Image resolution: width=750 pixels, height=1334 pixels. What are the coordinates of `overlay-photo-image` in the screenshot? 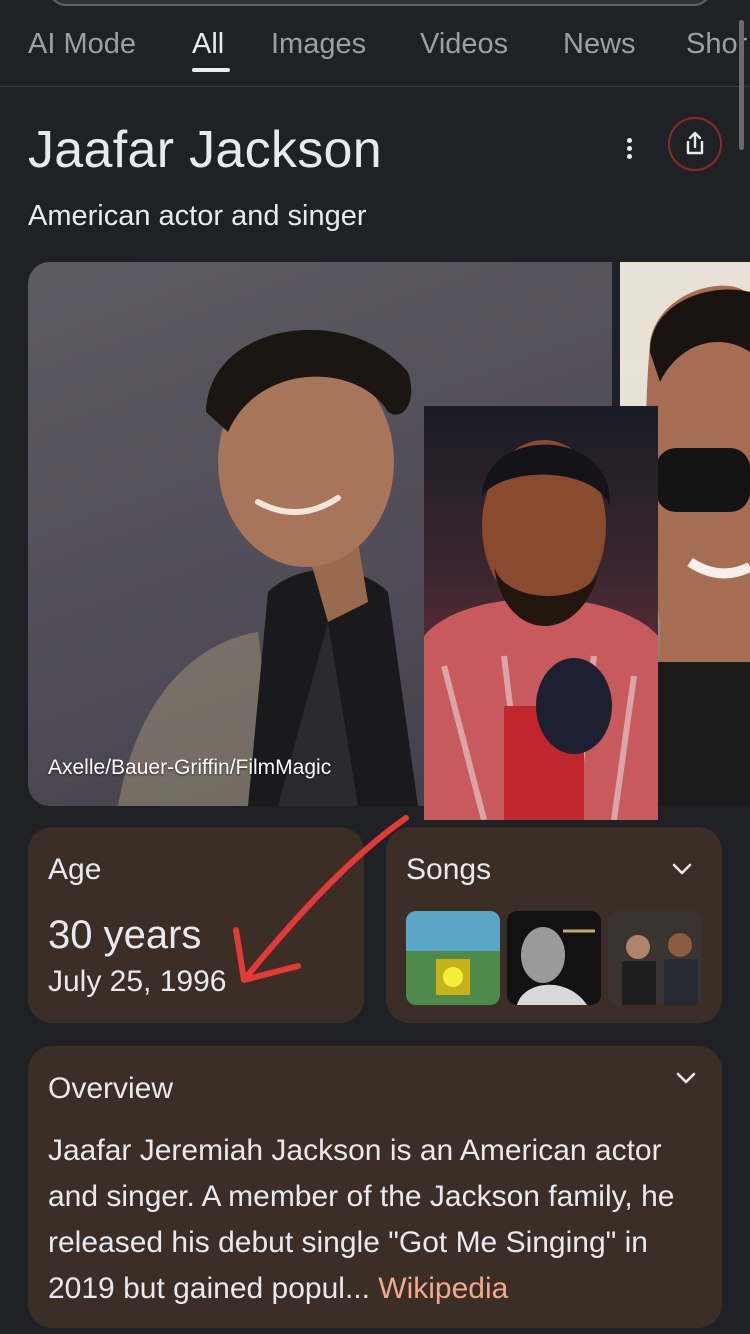 It's located at (541, 630).